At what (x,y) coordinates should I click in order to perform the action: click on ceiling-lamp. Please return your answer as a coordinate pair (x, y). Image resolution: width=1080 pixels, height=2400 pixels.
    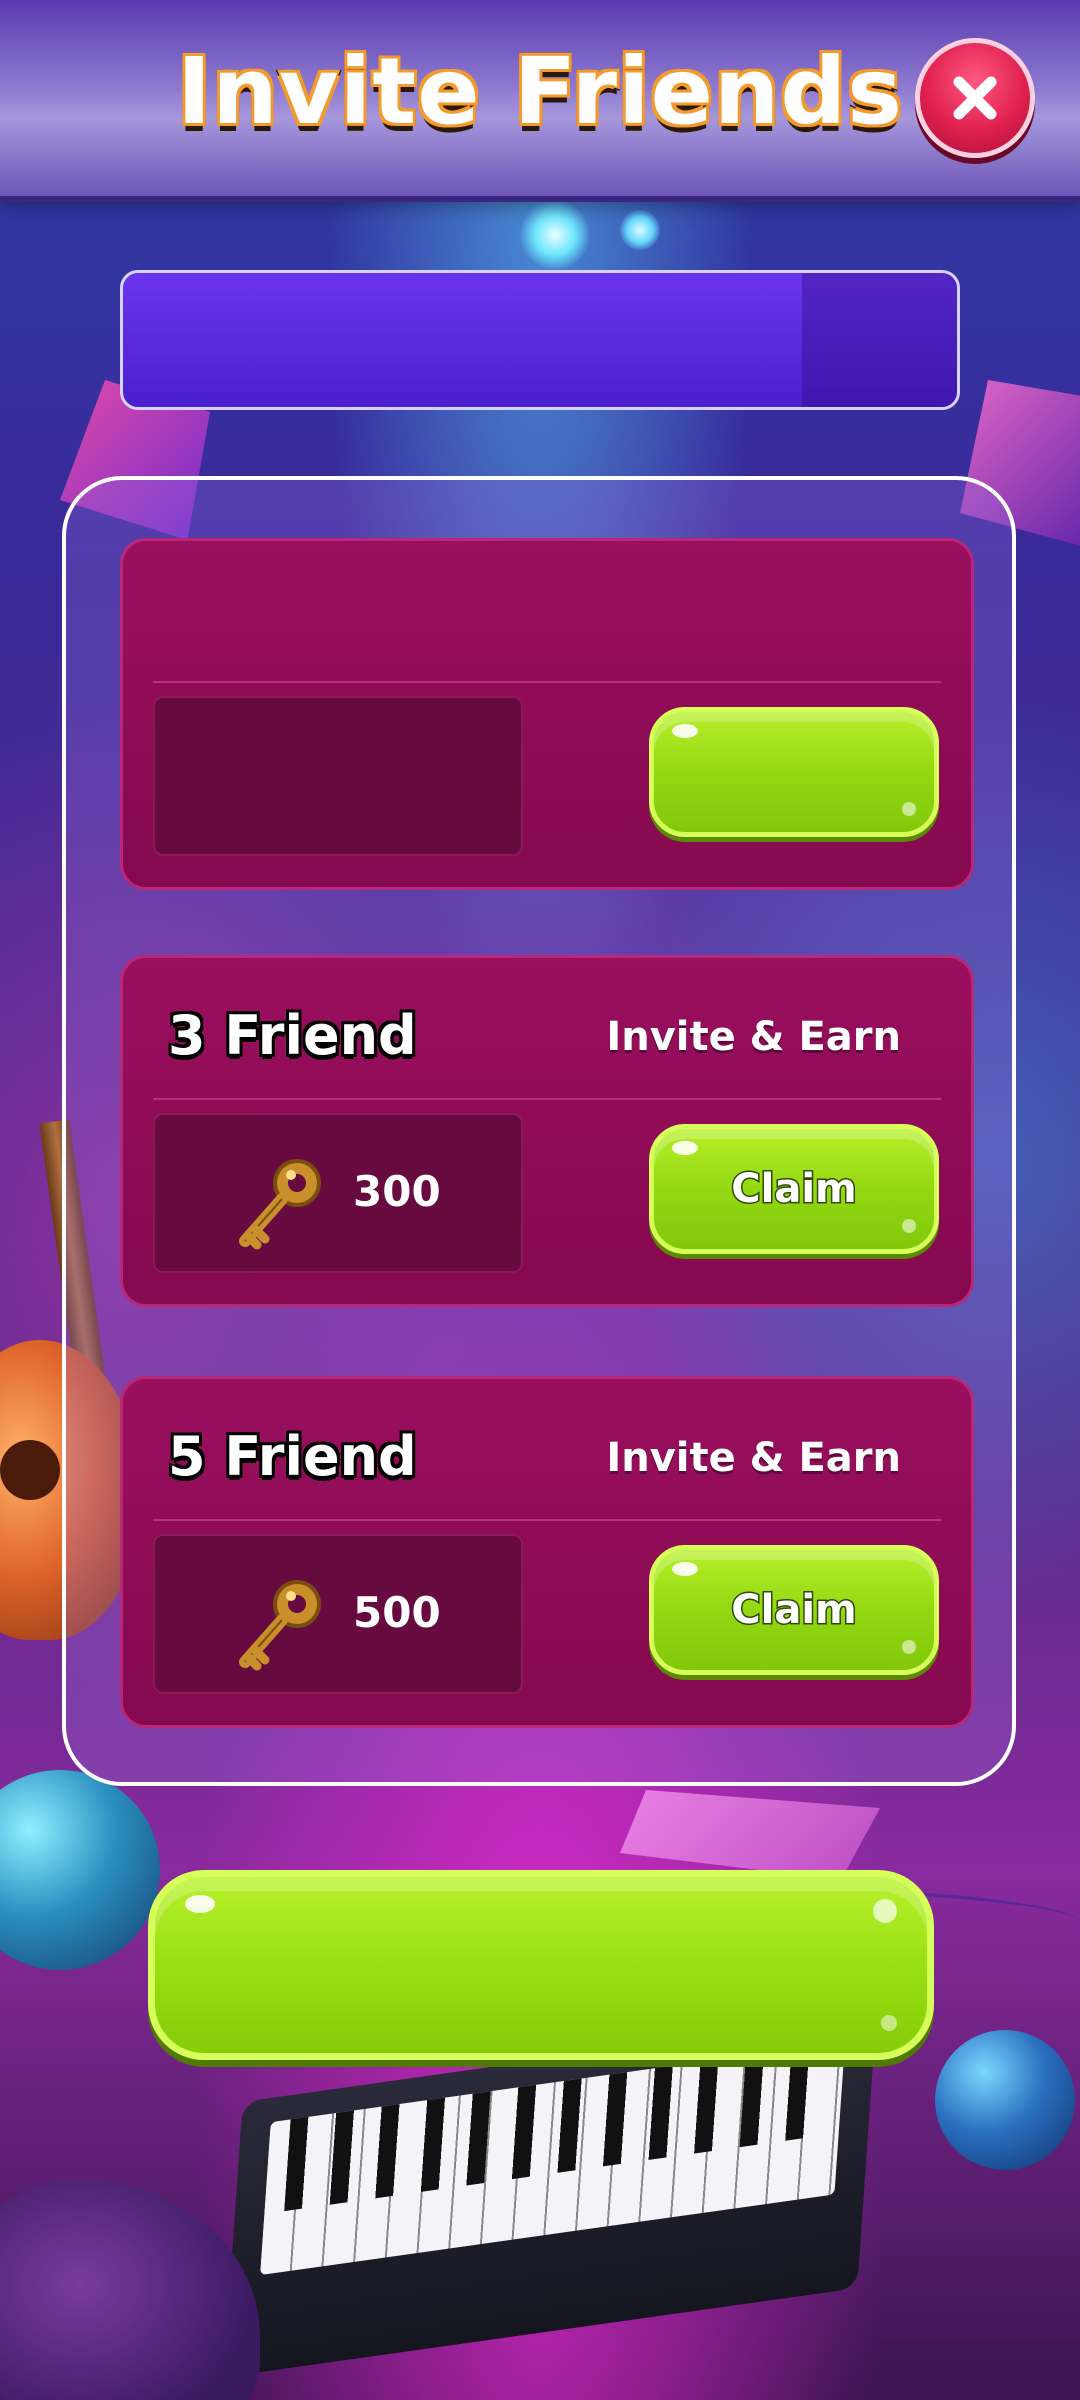
    Looking at the image, I should click on (555, 235).